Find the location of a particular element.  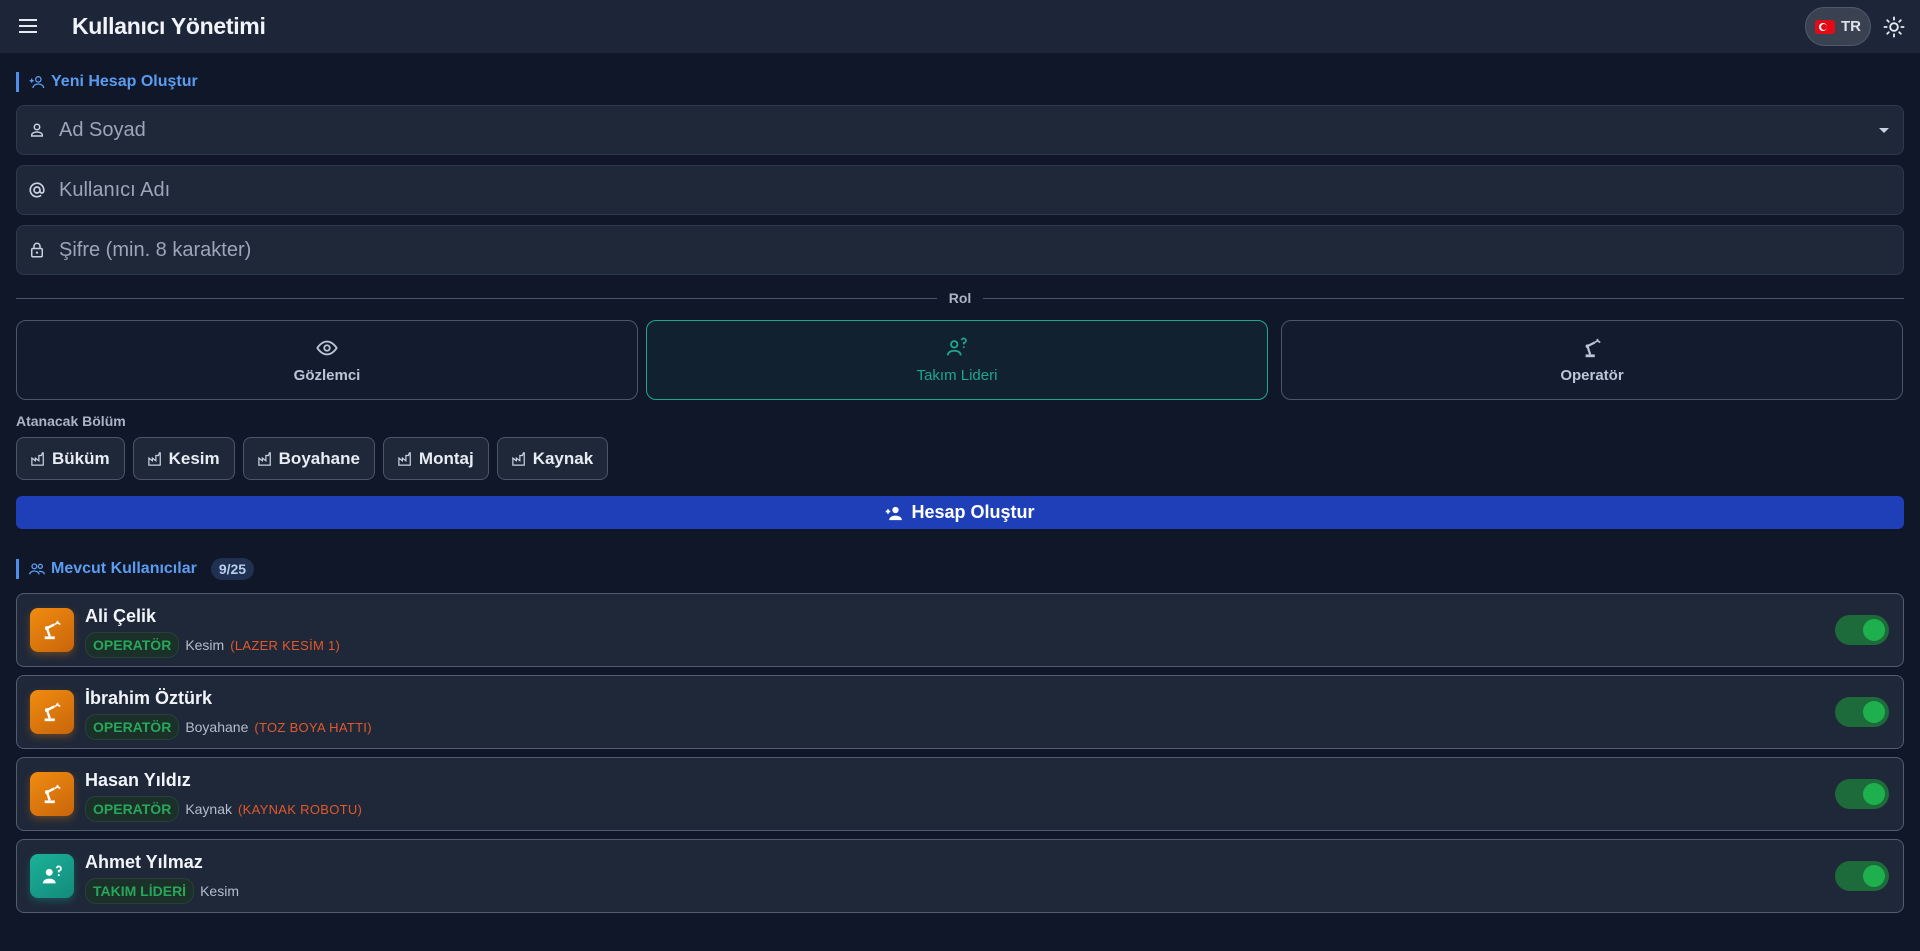

department-chip-montaj: Montaj is located at coordinates (435, 458).